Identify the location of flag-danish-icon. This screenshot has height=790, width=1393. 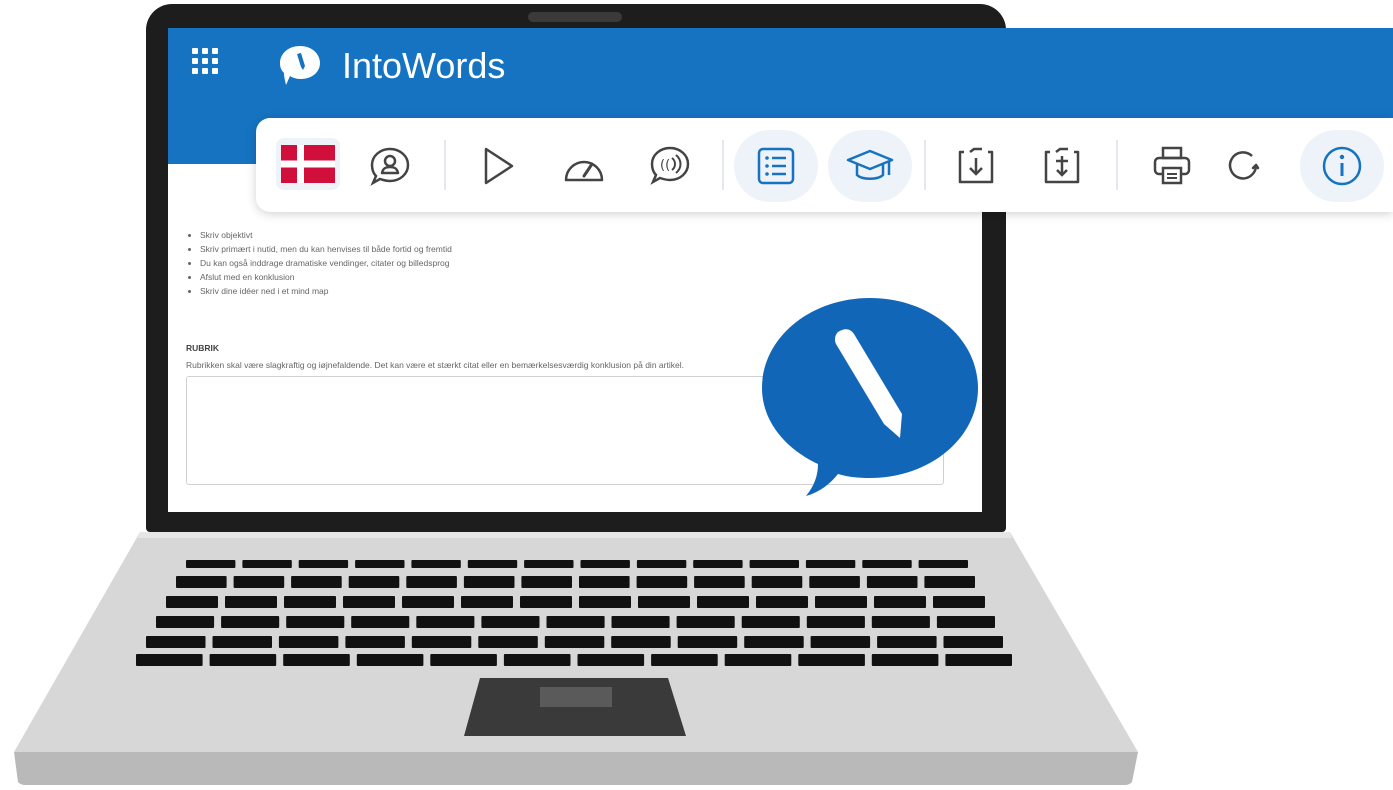
(308, 164).